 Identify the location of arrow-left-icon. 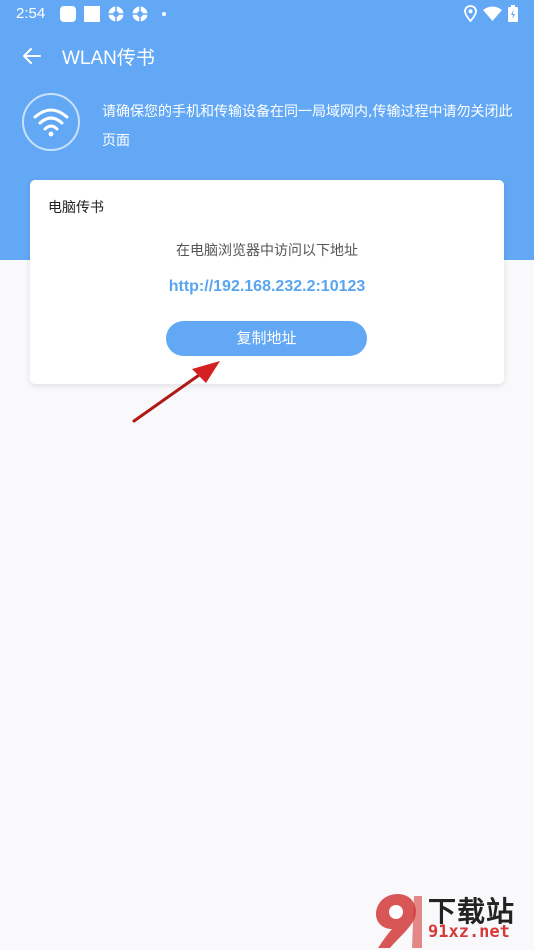
(32, 56).